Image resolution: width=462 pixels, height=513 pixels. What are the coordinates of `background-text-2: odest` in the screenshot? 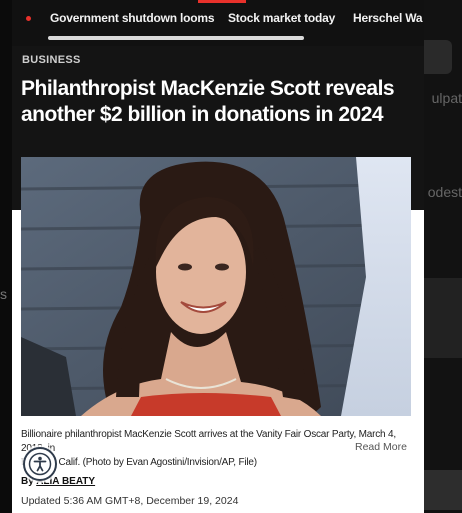 It's located at (444, 192).